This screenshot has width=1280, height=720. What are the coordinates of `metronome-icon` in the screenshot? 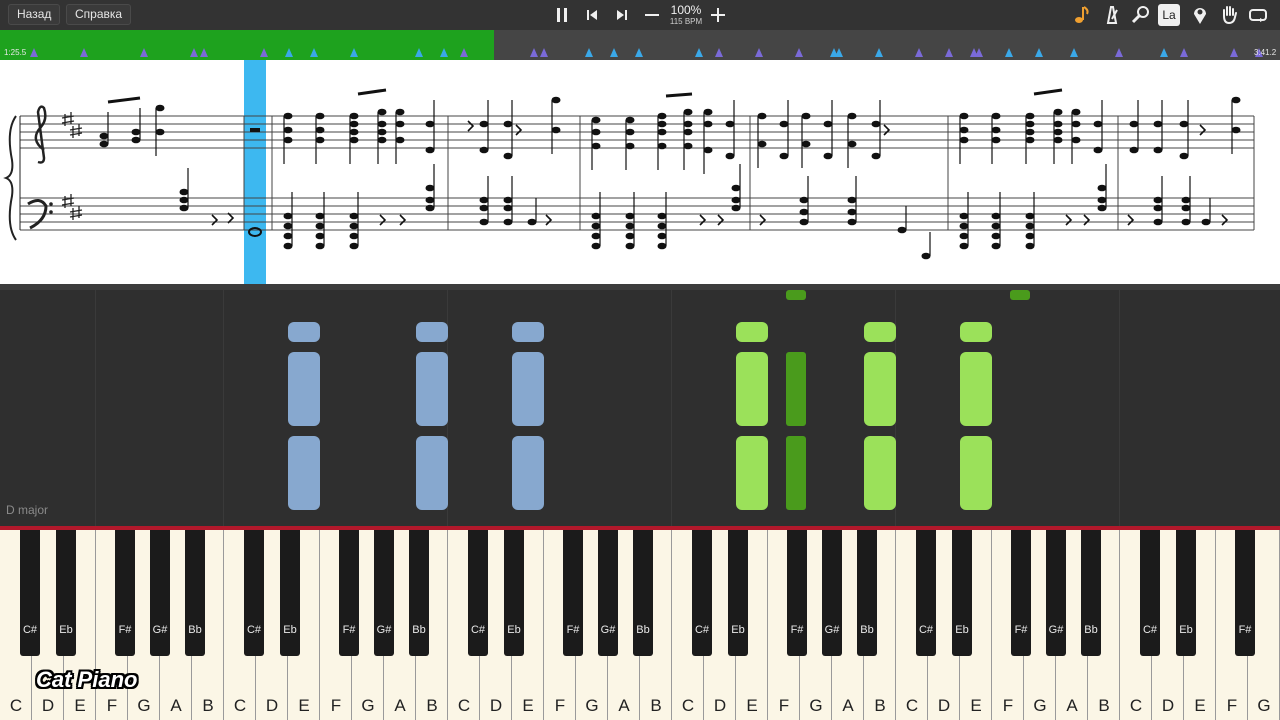 It's located at (1112, 15).